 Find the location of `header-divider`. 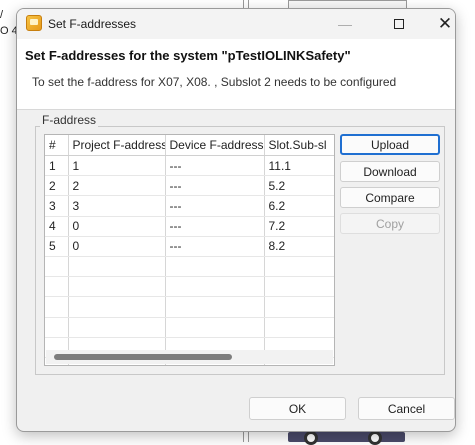

header-divider is located at coordinates (236, 109).